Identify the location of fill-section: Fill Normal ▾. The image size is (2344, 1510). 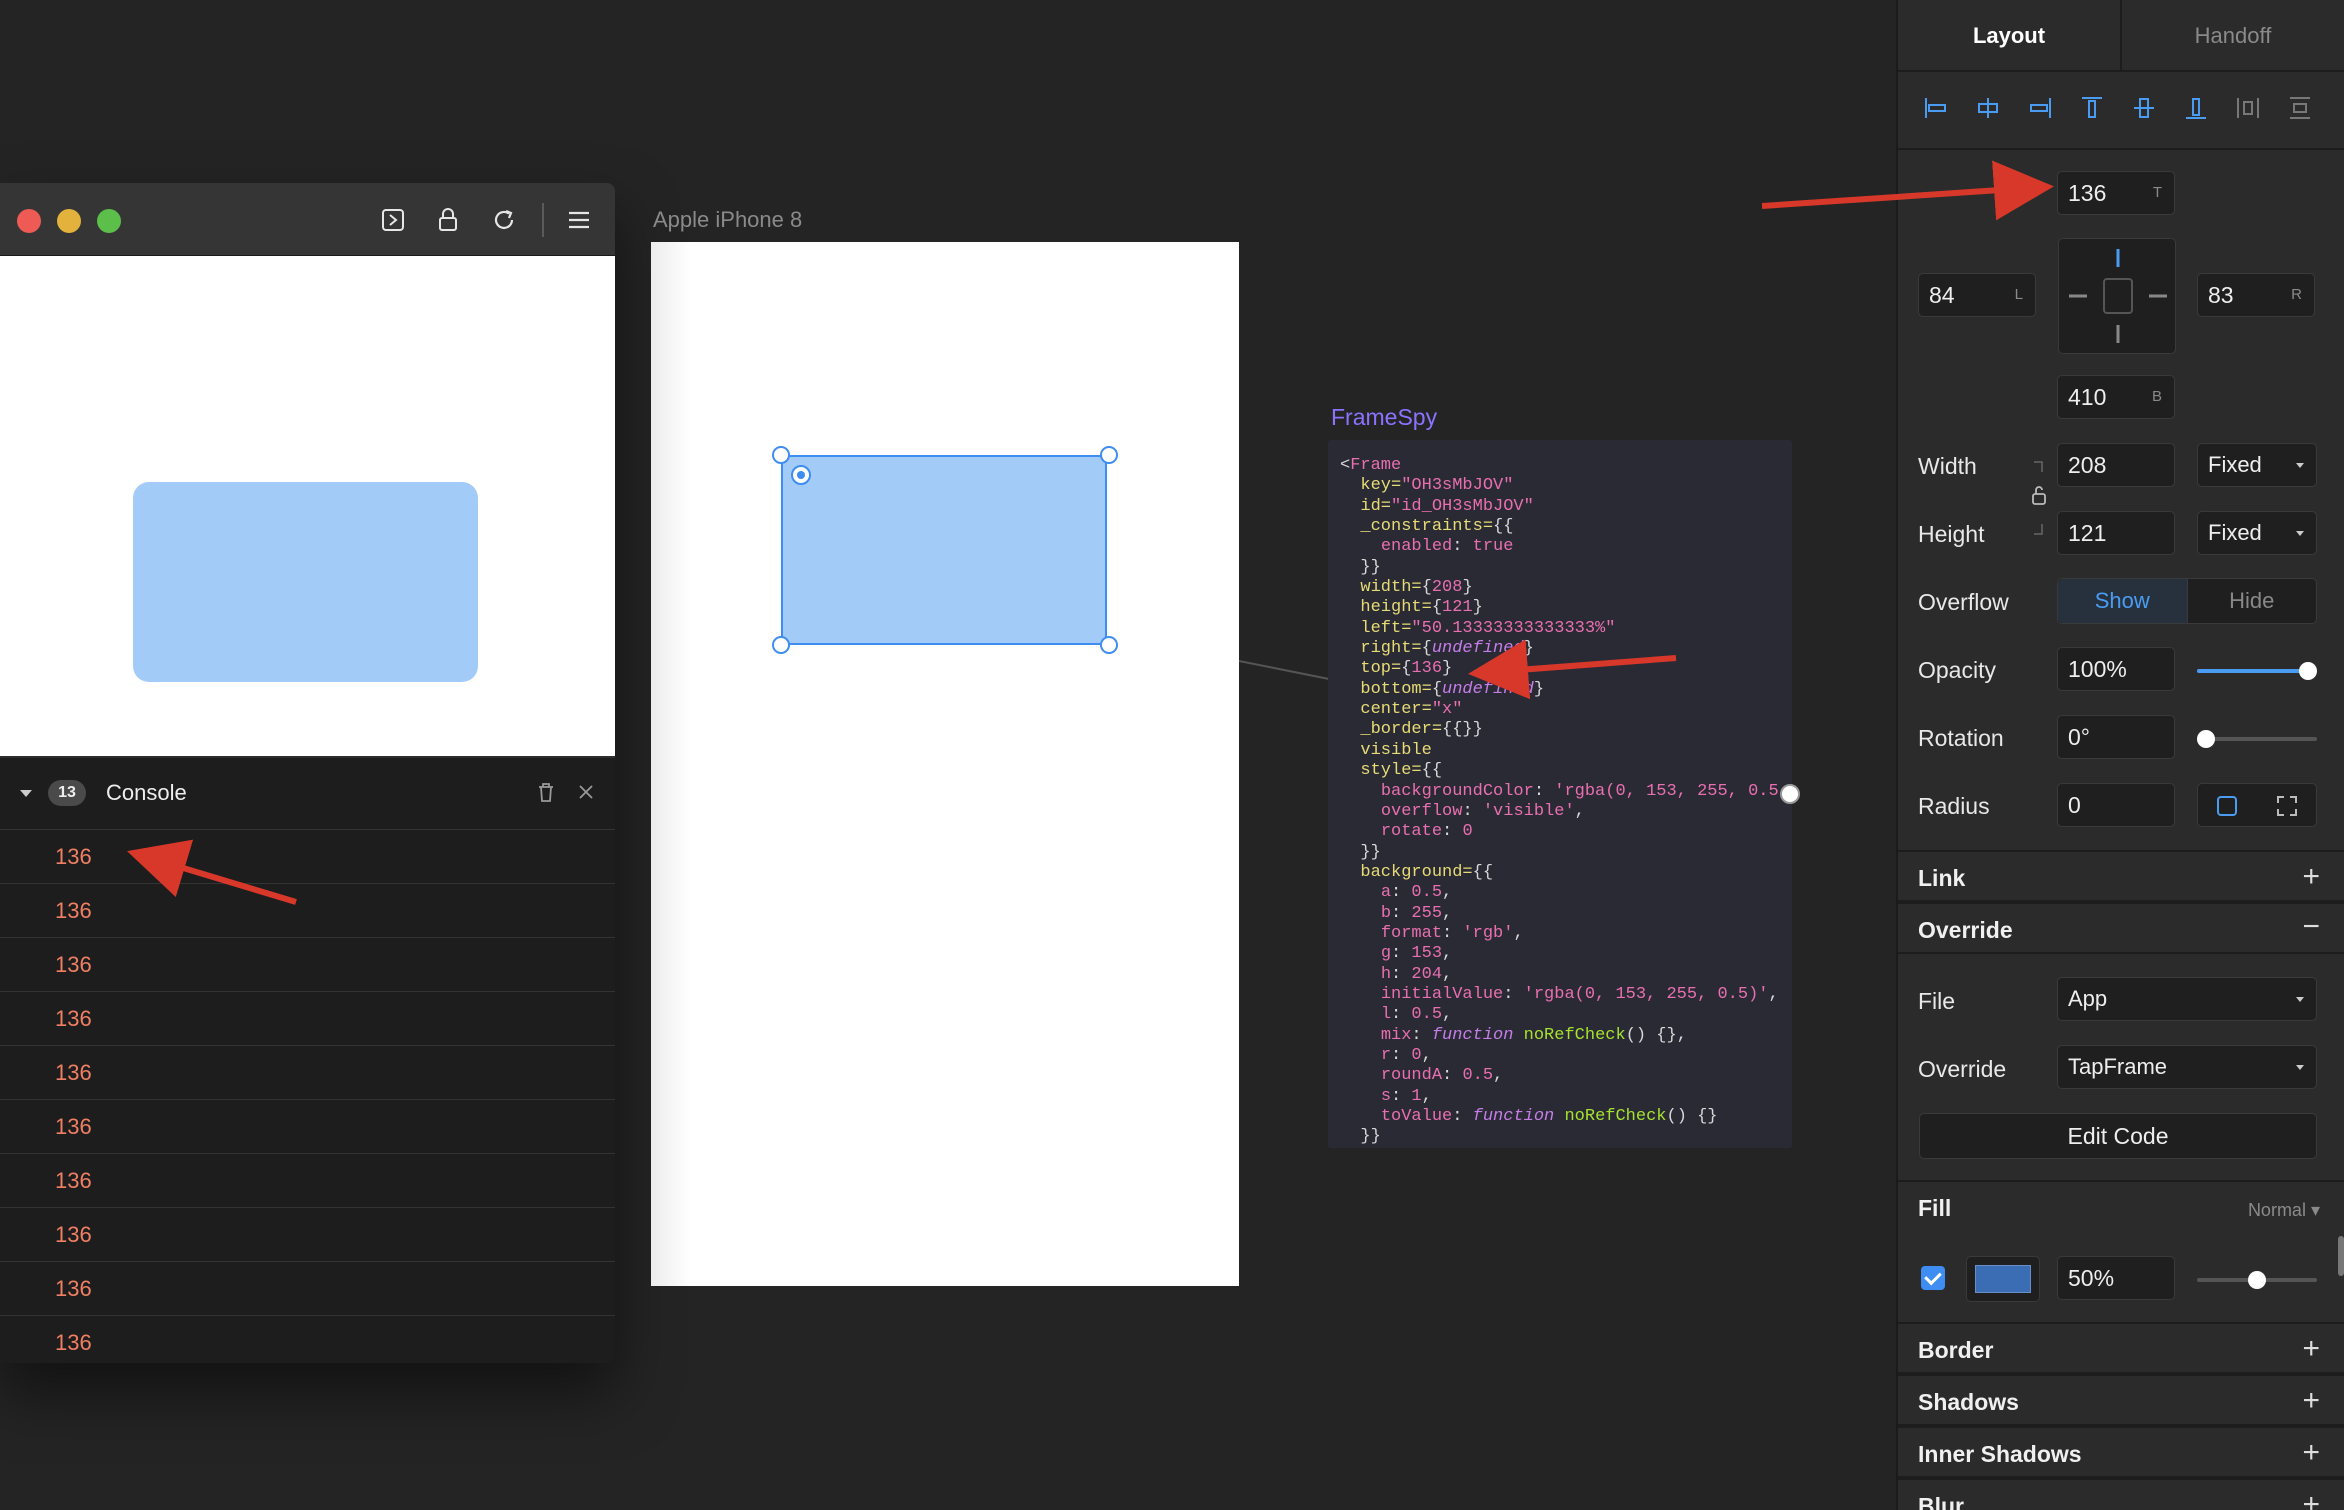
(2121, 1206).